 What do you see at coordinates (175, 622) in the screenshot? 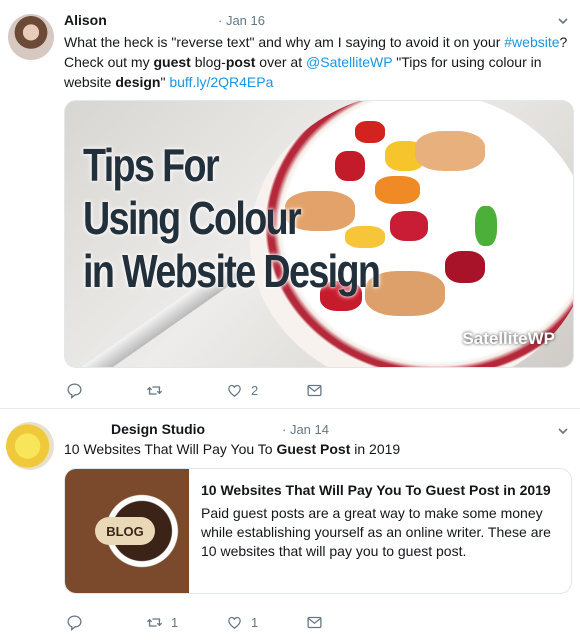
I see `retweet-count: 1` at bounding box center [175, 622].